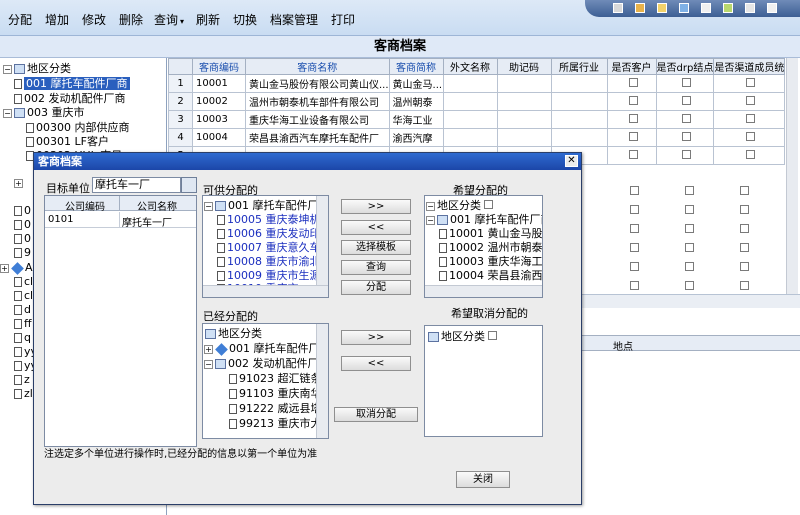 The image size is (800, 515). I want to click on tree-item-10005: 10005 重庆泰坤机, so click(269, 219).